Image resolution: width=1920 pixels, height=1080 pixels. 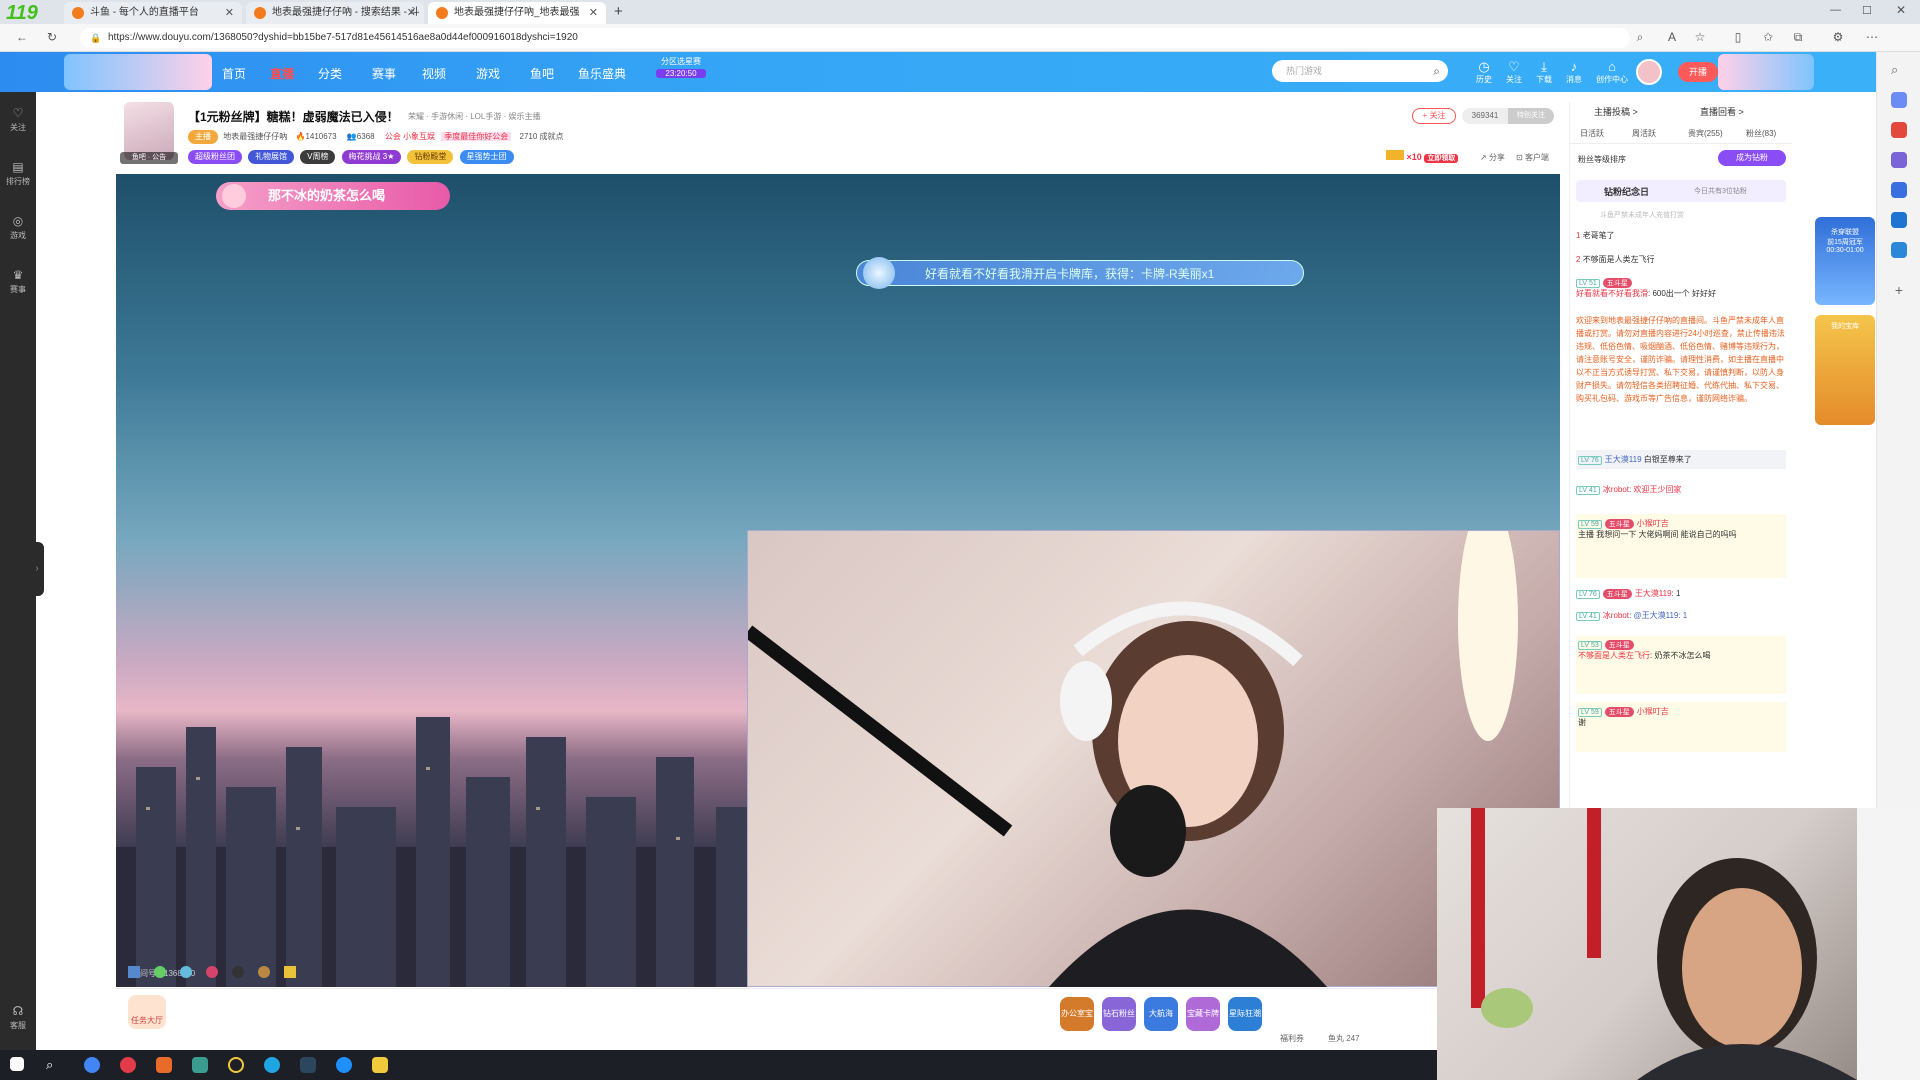 What do you see at coordinates (1245, 1014) in the screenshot?
I see `gift-item: 星际狂潮` at bounding box center [1245, 1014].